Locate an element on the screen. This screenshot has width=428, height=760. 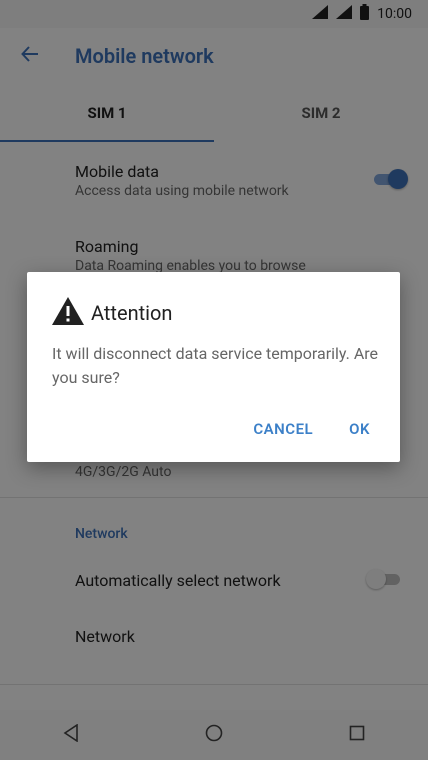
dialog-header: Attention is located at coordinates (111, 313).